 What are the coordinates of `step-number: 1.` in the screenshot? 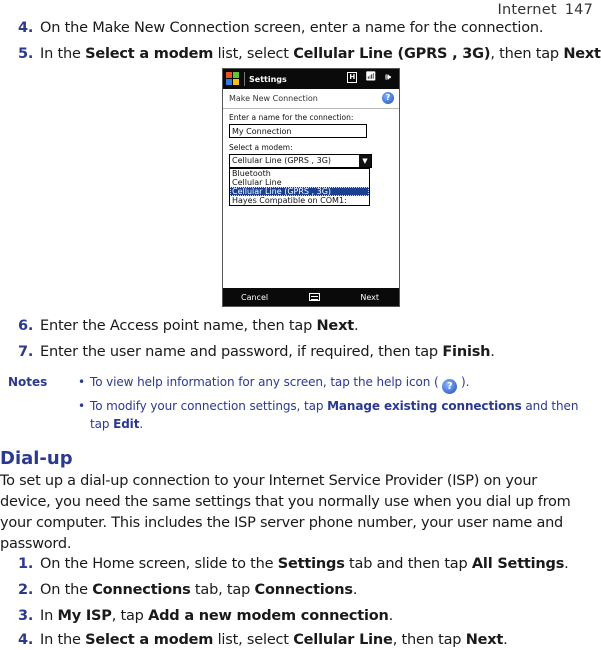 It's located at (26, 564).